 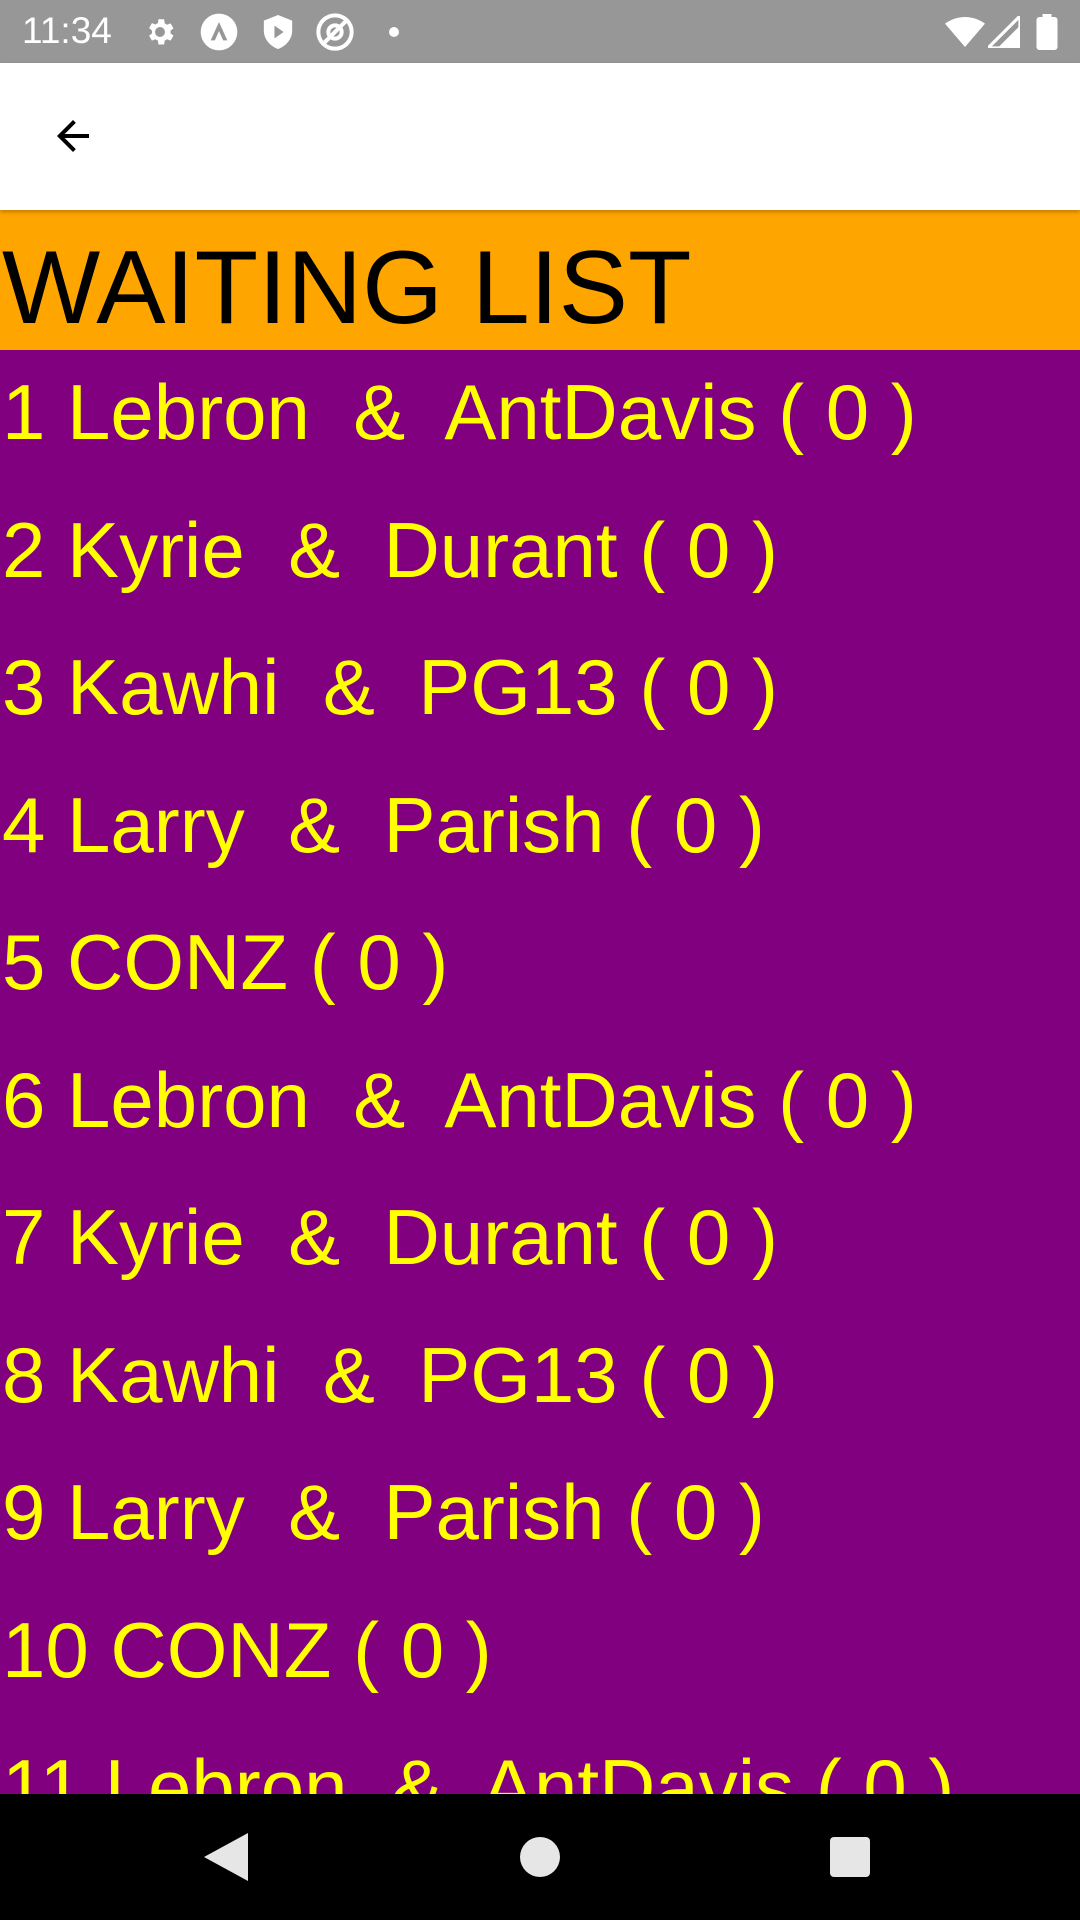 I want to click on list-item-label: 9 Larry & Parish ( 0 ), so click(x=383, y=1512).